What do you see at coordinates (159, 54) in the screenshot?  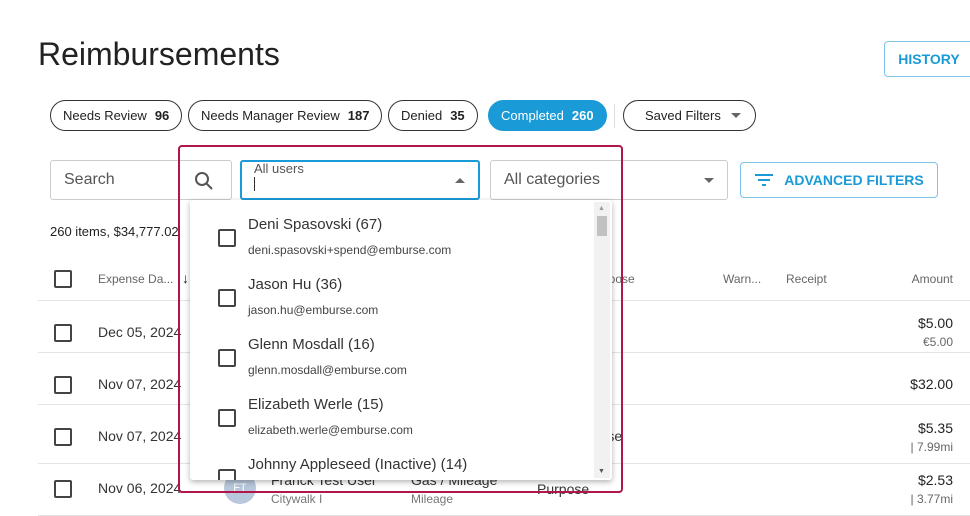 I see `page-title: Reimbursements` at bounding box center [159, 54].